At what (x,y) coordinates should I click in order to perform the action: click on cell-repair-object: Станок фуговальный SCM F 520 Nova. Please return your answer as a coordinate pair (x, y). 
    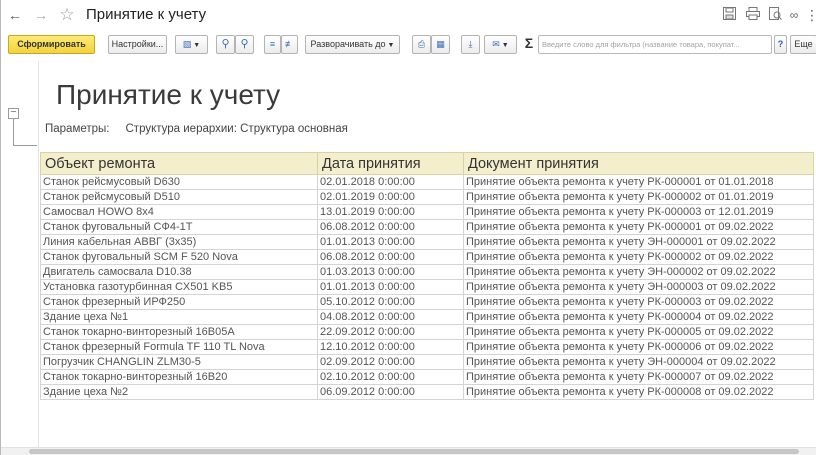
    Looking at the image, I should click on (179, 257).